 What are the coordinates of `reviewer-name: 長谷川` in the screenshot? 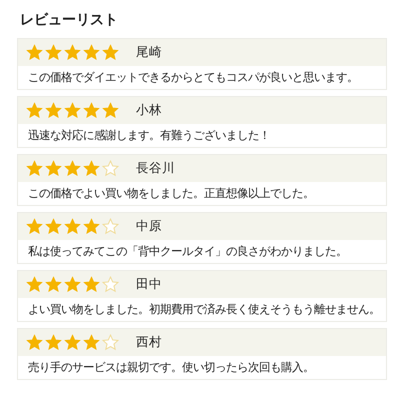 It's located at (155, 168).